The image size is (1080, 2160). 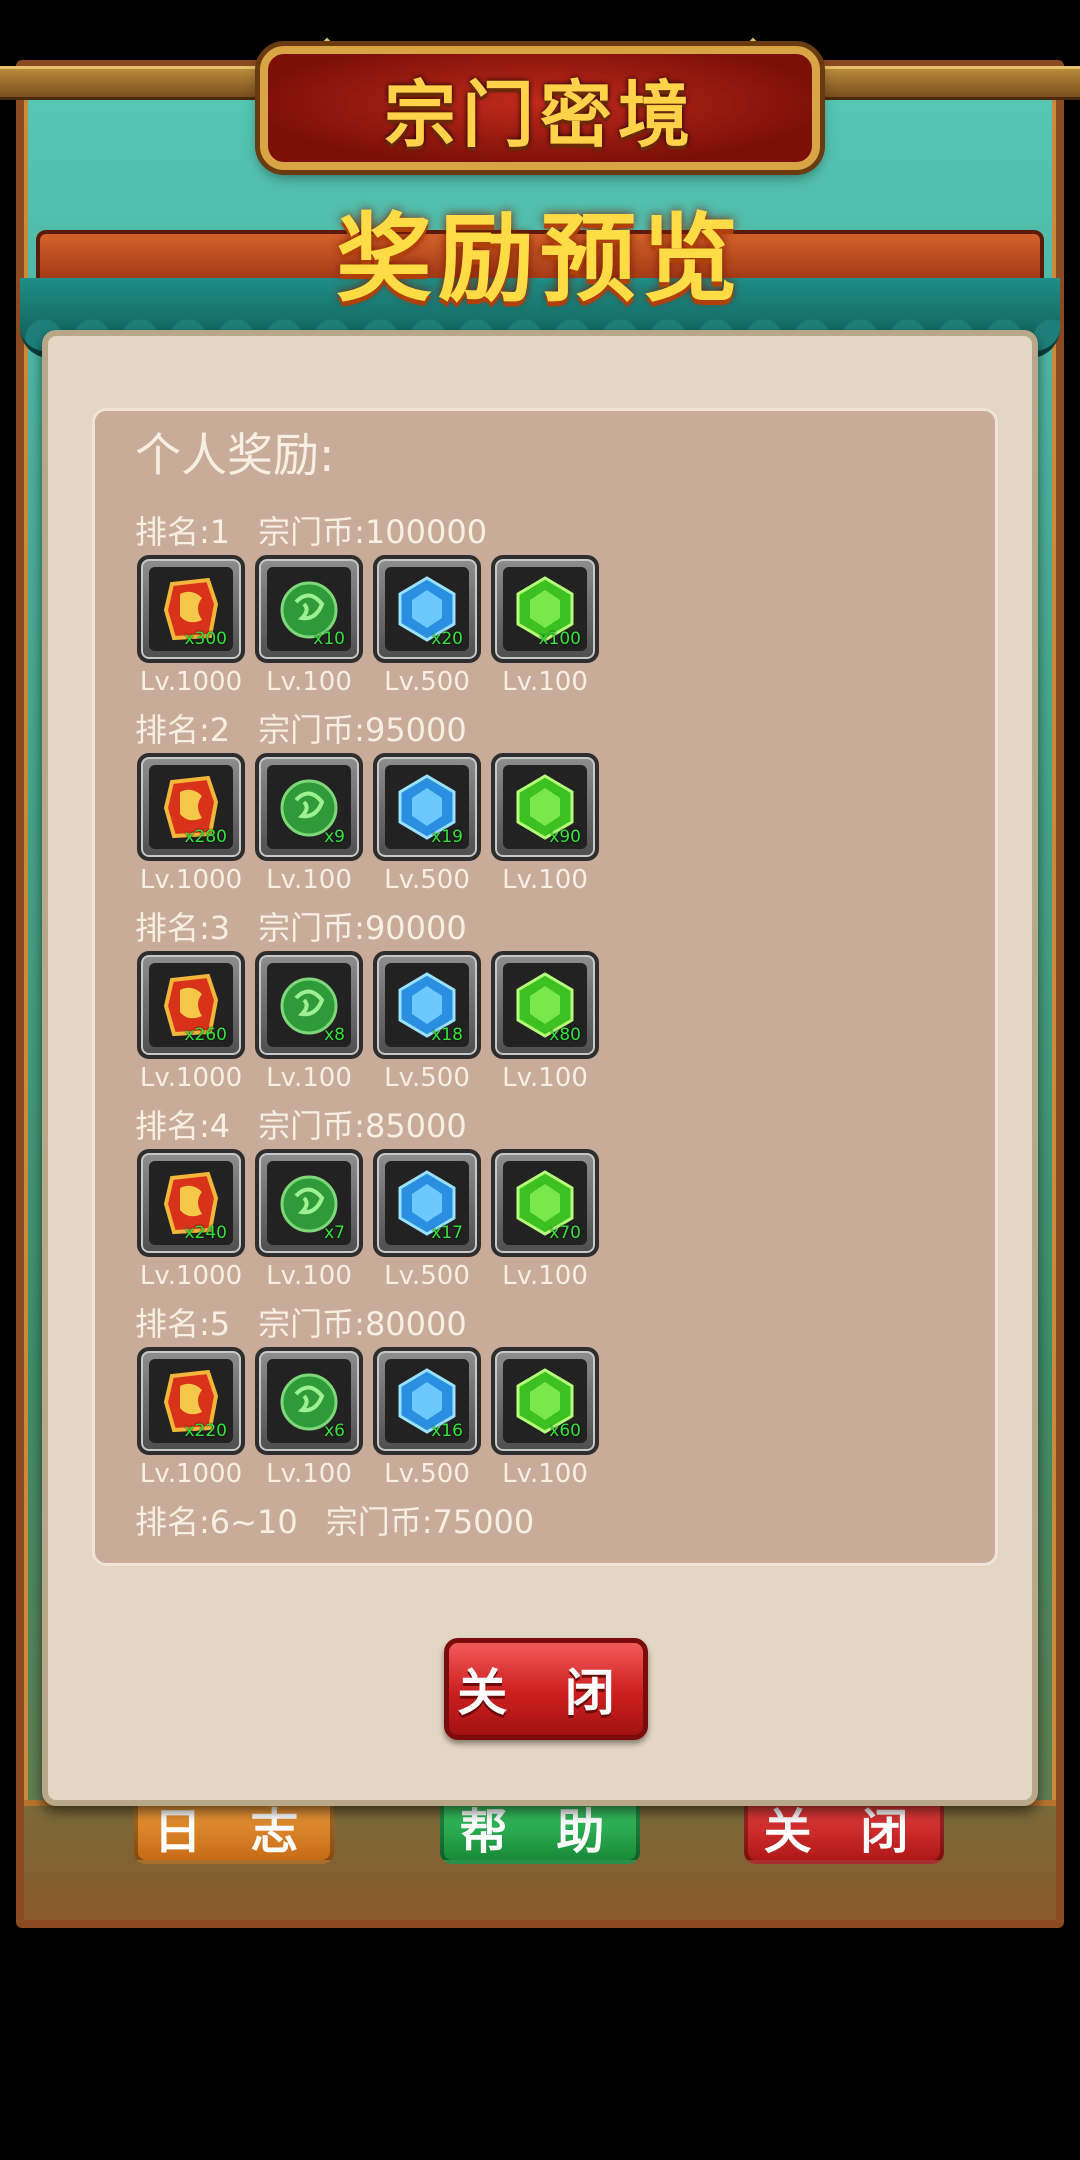 I want to click on reward-item: x18 Lv.500, so click(x=427, y=1024).